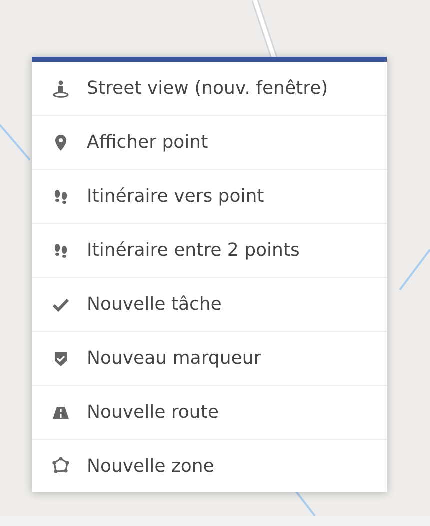 The image size is (430, 526). Describe the element at coordinates (209, 251) in the screenshot. I see `menu-item: Itinéraire entre 2 points` at that location.